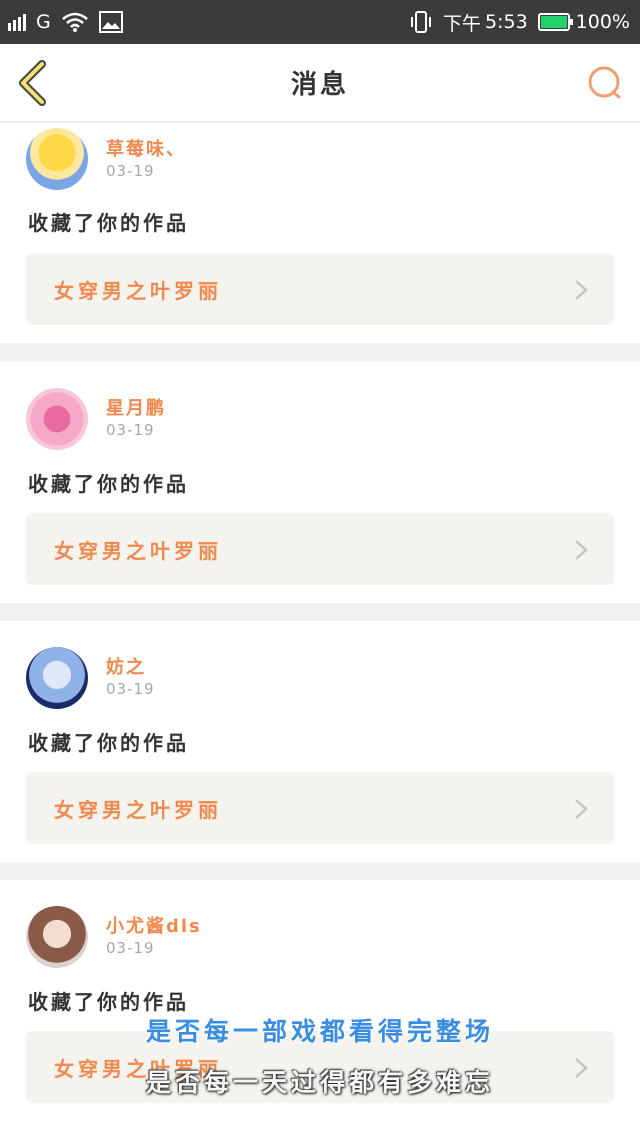  Describe the element at coordinates (136, 407) in the screenshot. I see `username: 星月鹏` at that location.